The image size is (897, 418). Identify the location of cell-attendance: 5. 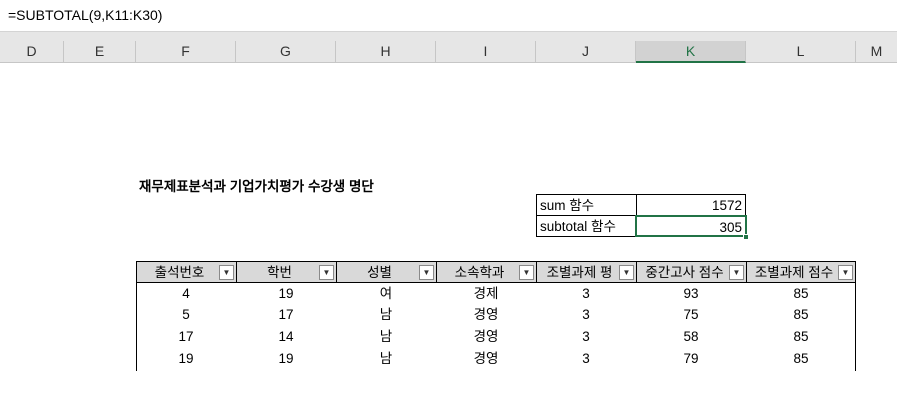
(186, 314).